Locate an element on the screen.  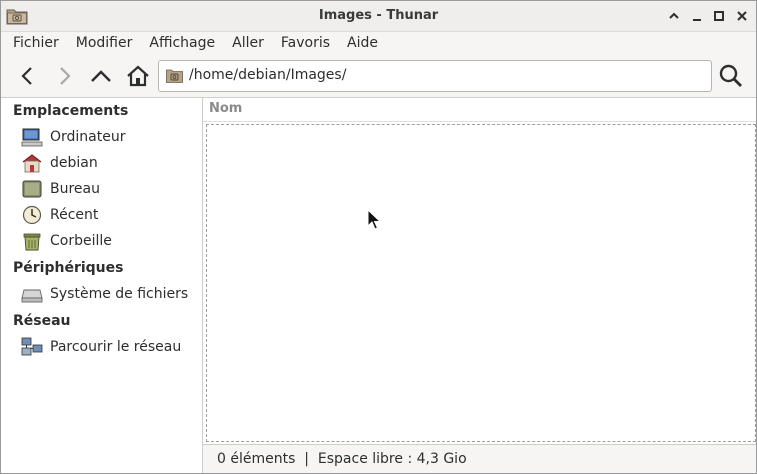
shade-button is located at coordinates (674, 16).